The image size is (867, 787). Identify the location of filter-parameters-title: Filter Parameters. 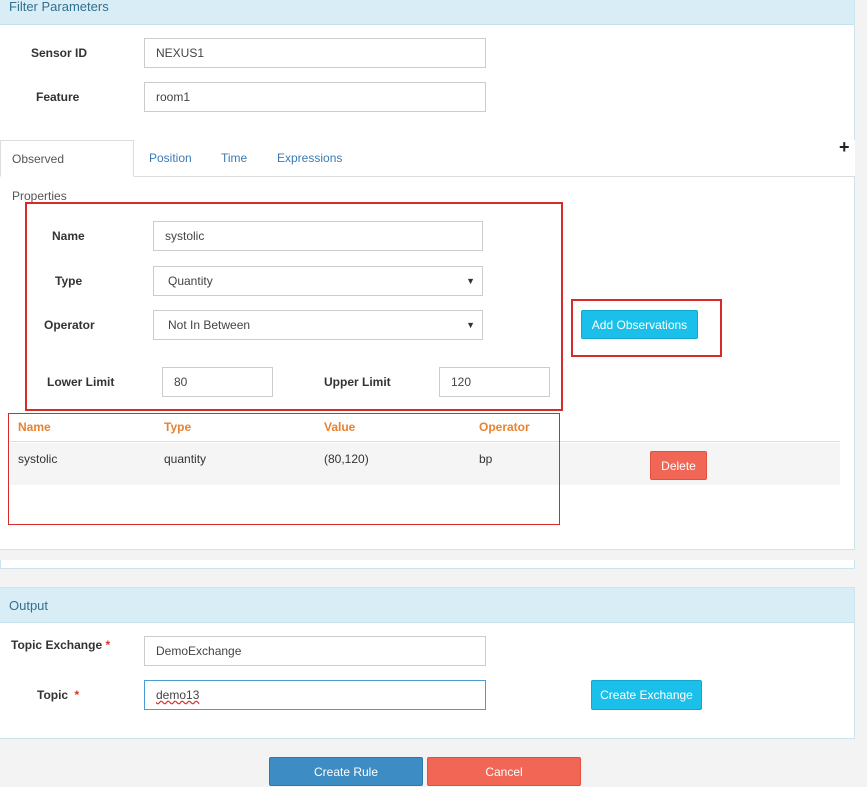
(59, 7).